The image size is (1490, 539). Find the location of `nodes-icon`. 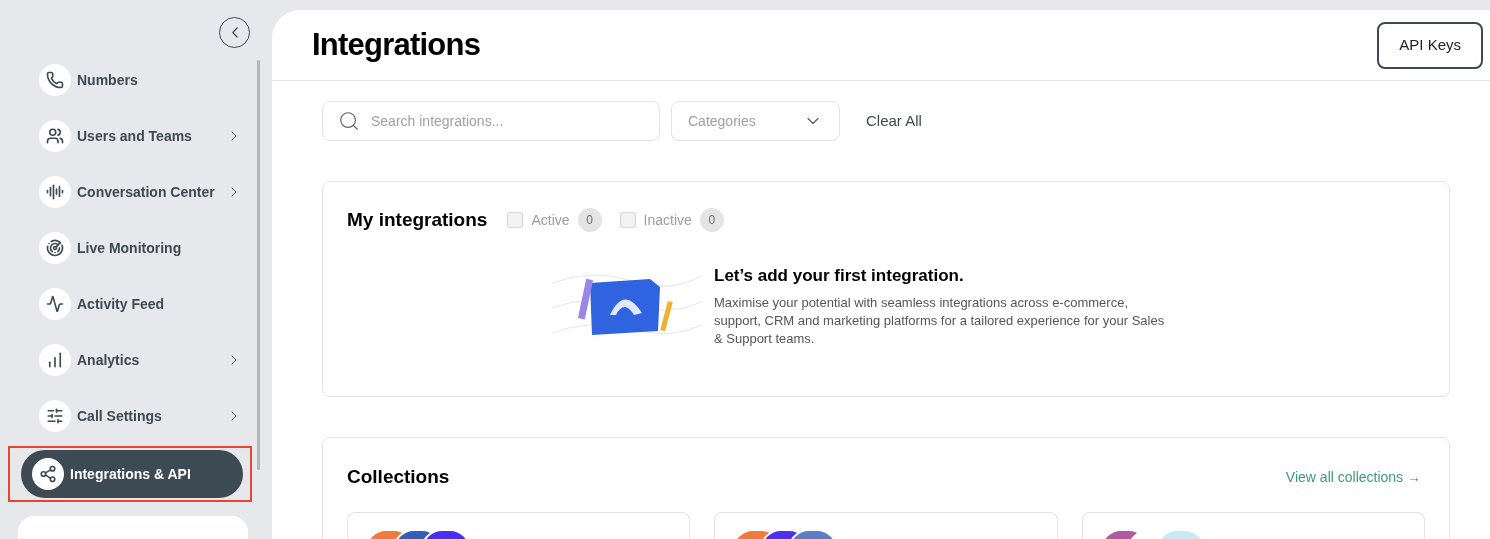

nodes-icon is located at coordinates (48, 474).